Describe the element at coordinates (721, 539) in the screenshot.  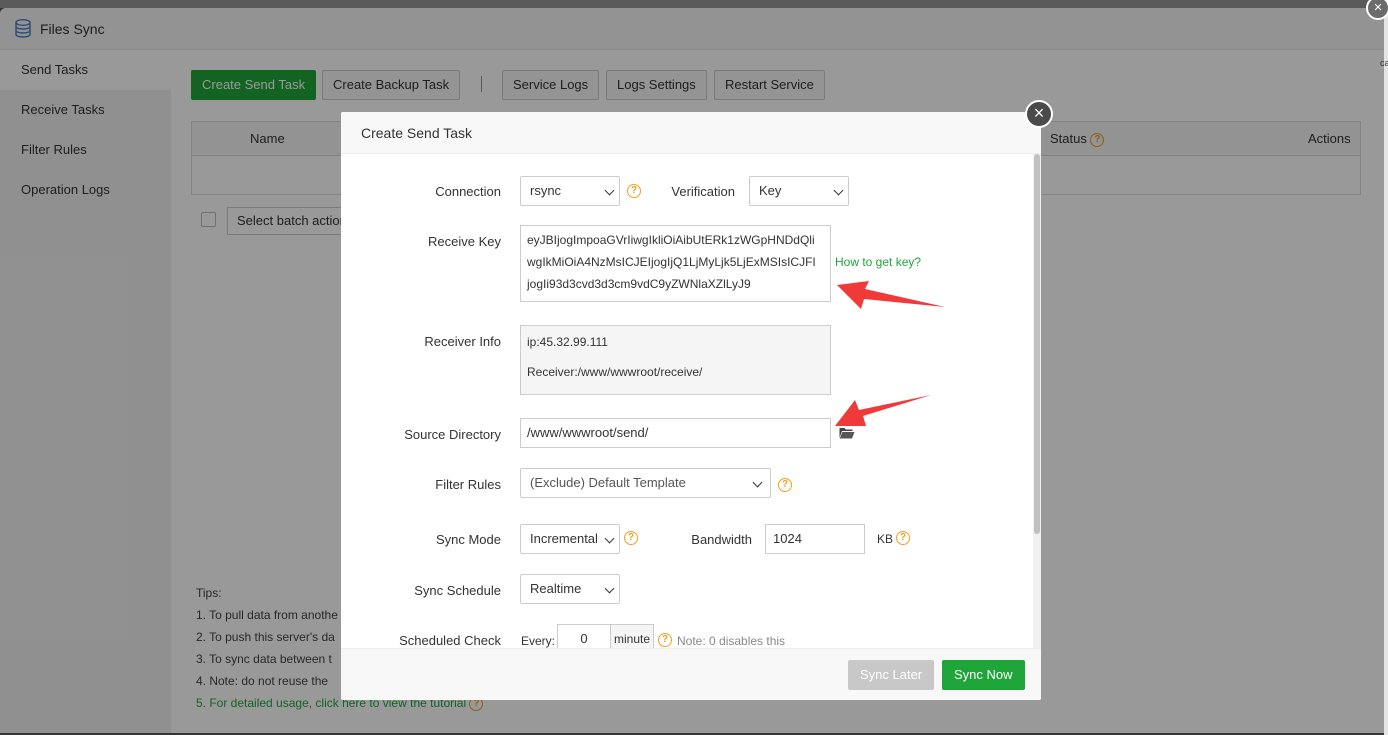
I see `bandwidth-label: Bandwidth` at that location.